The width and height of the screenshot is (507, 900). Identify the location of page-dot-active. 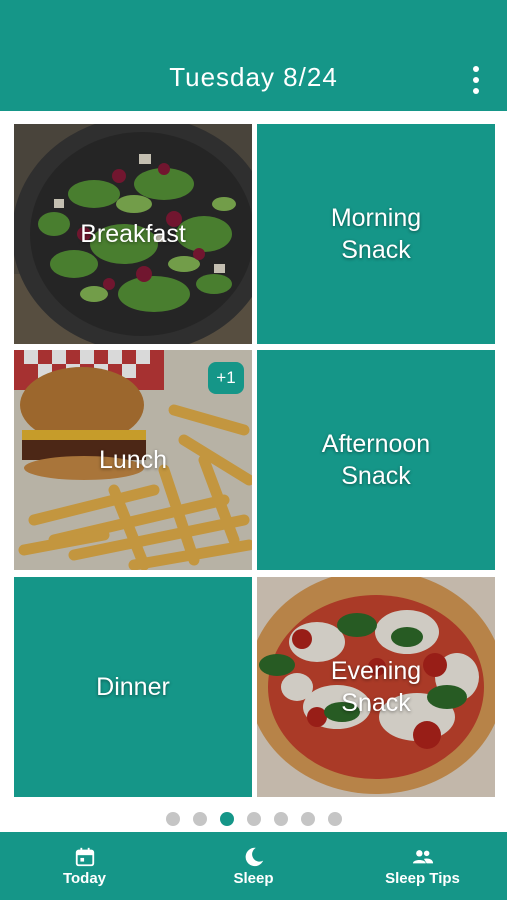
(226, 819).